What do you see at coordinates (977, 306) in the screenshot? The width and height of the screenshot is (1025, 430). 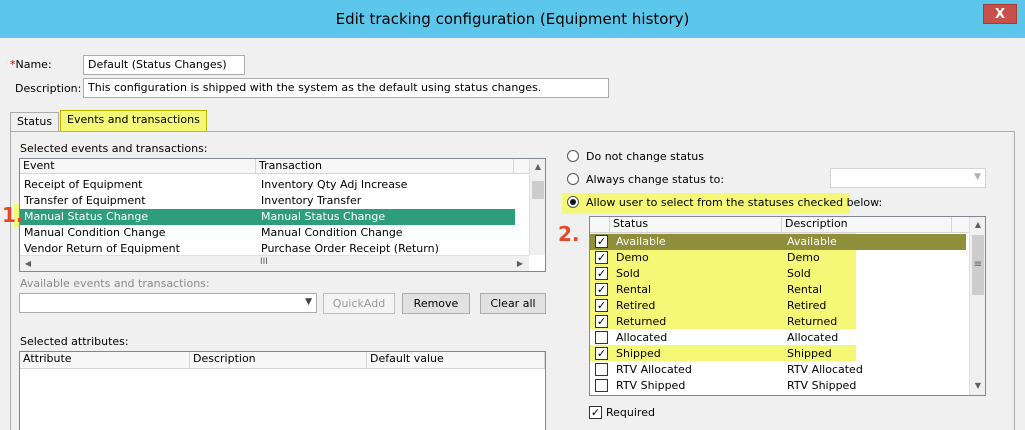 I see `status-vertical-scrollbar: ▲ ≡ ▼` at bounding box center [977, 306].